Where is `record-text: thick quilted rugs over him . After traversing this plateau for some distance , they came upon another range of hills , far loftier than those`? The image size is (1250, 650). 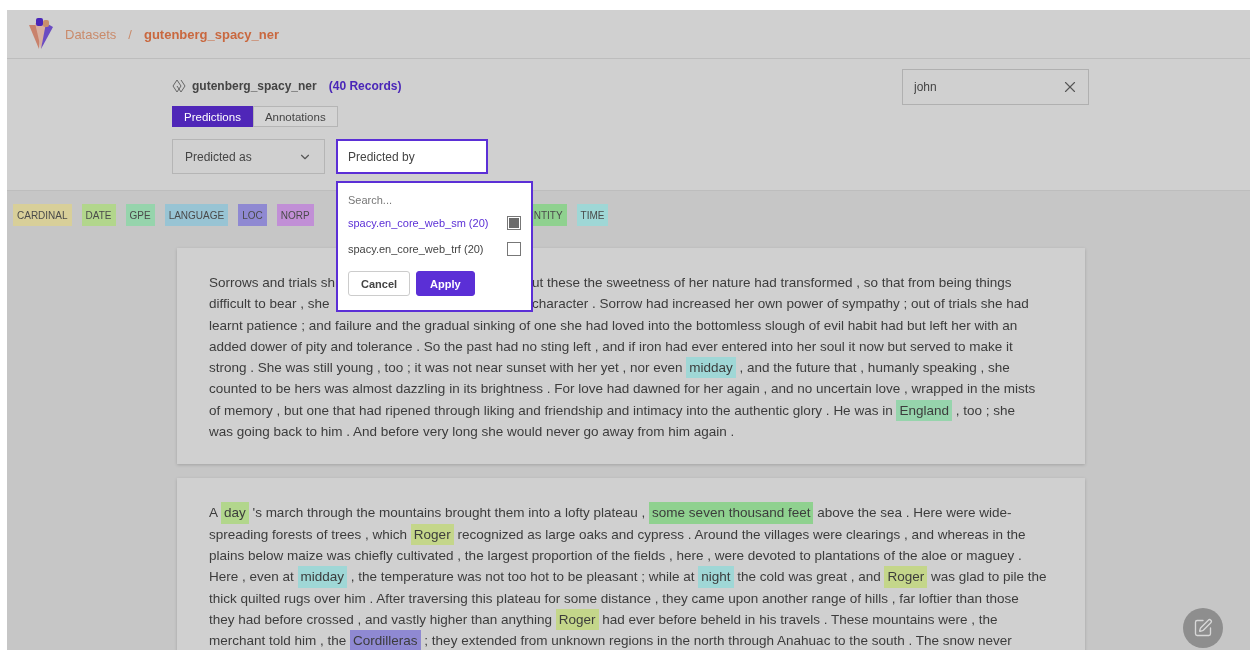
record-text: thick quilted rugs over him . After traversing this plateau for some distance , they came upon another range of hills , far loftier than those is located at coordinates (614, 598).